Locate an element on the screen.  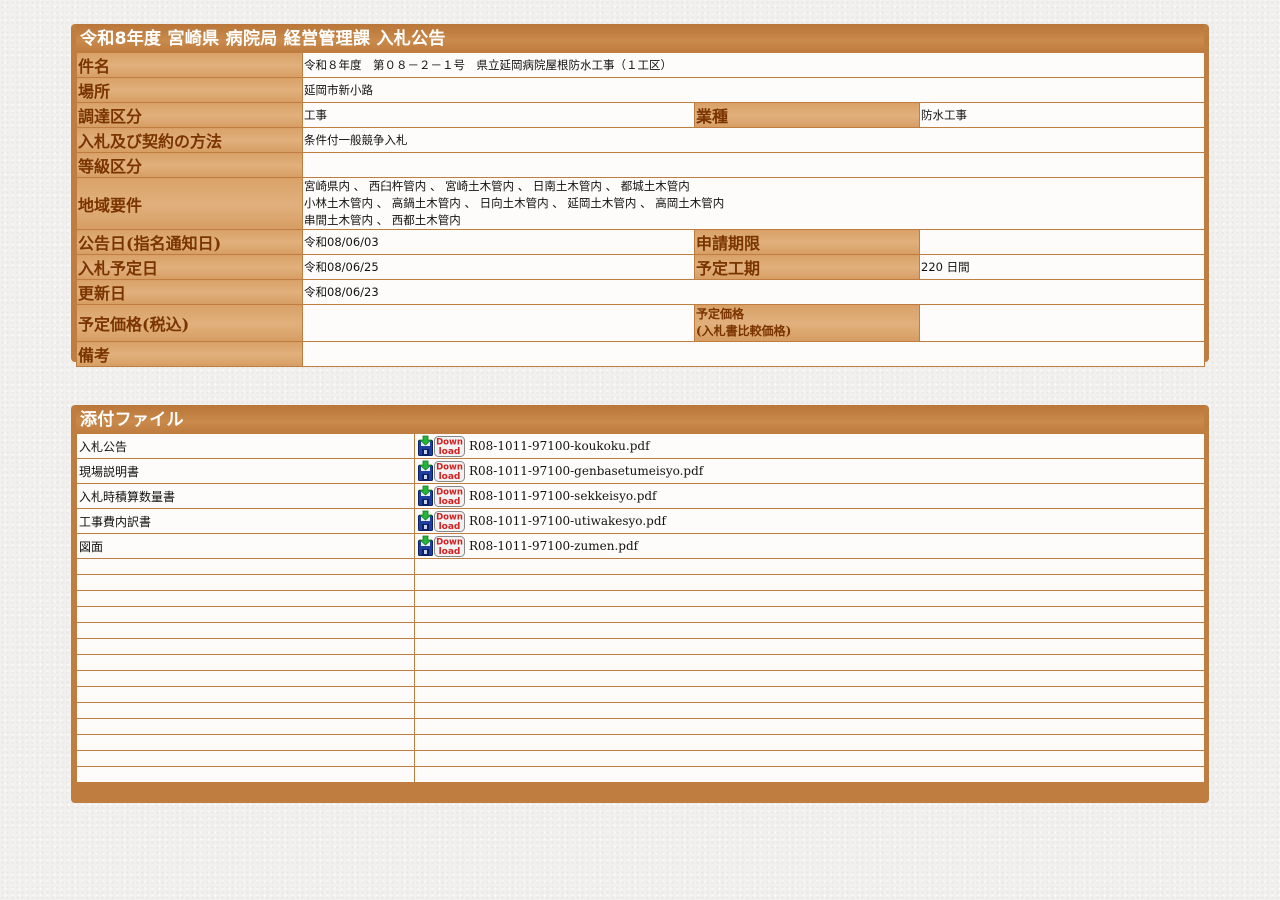
price-value is located at coordinates (498, 323).